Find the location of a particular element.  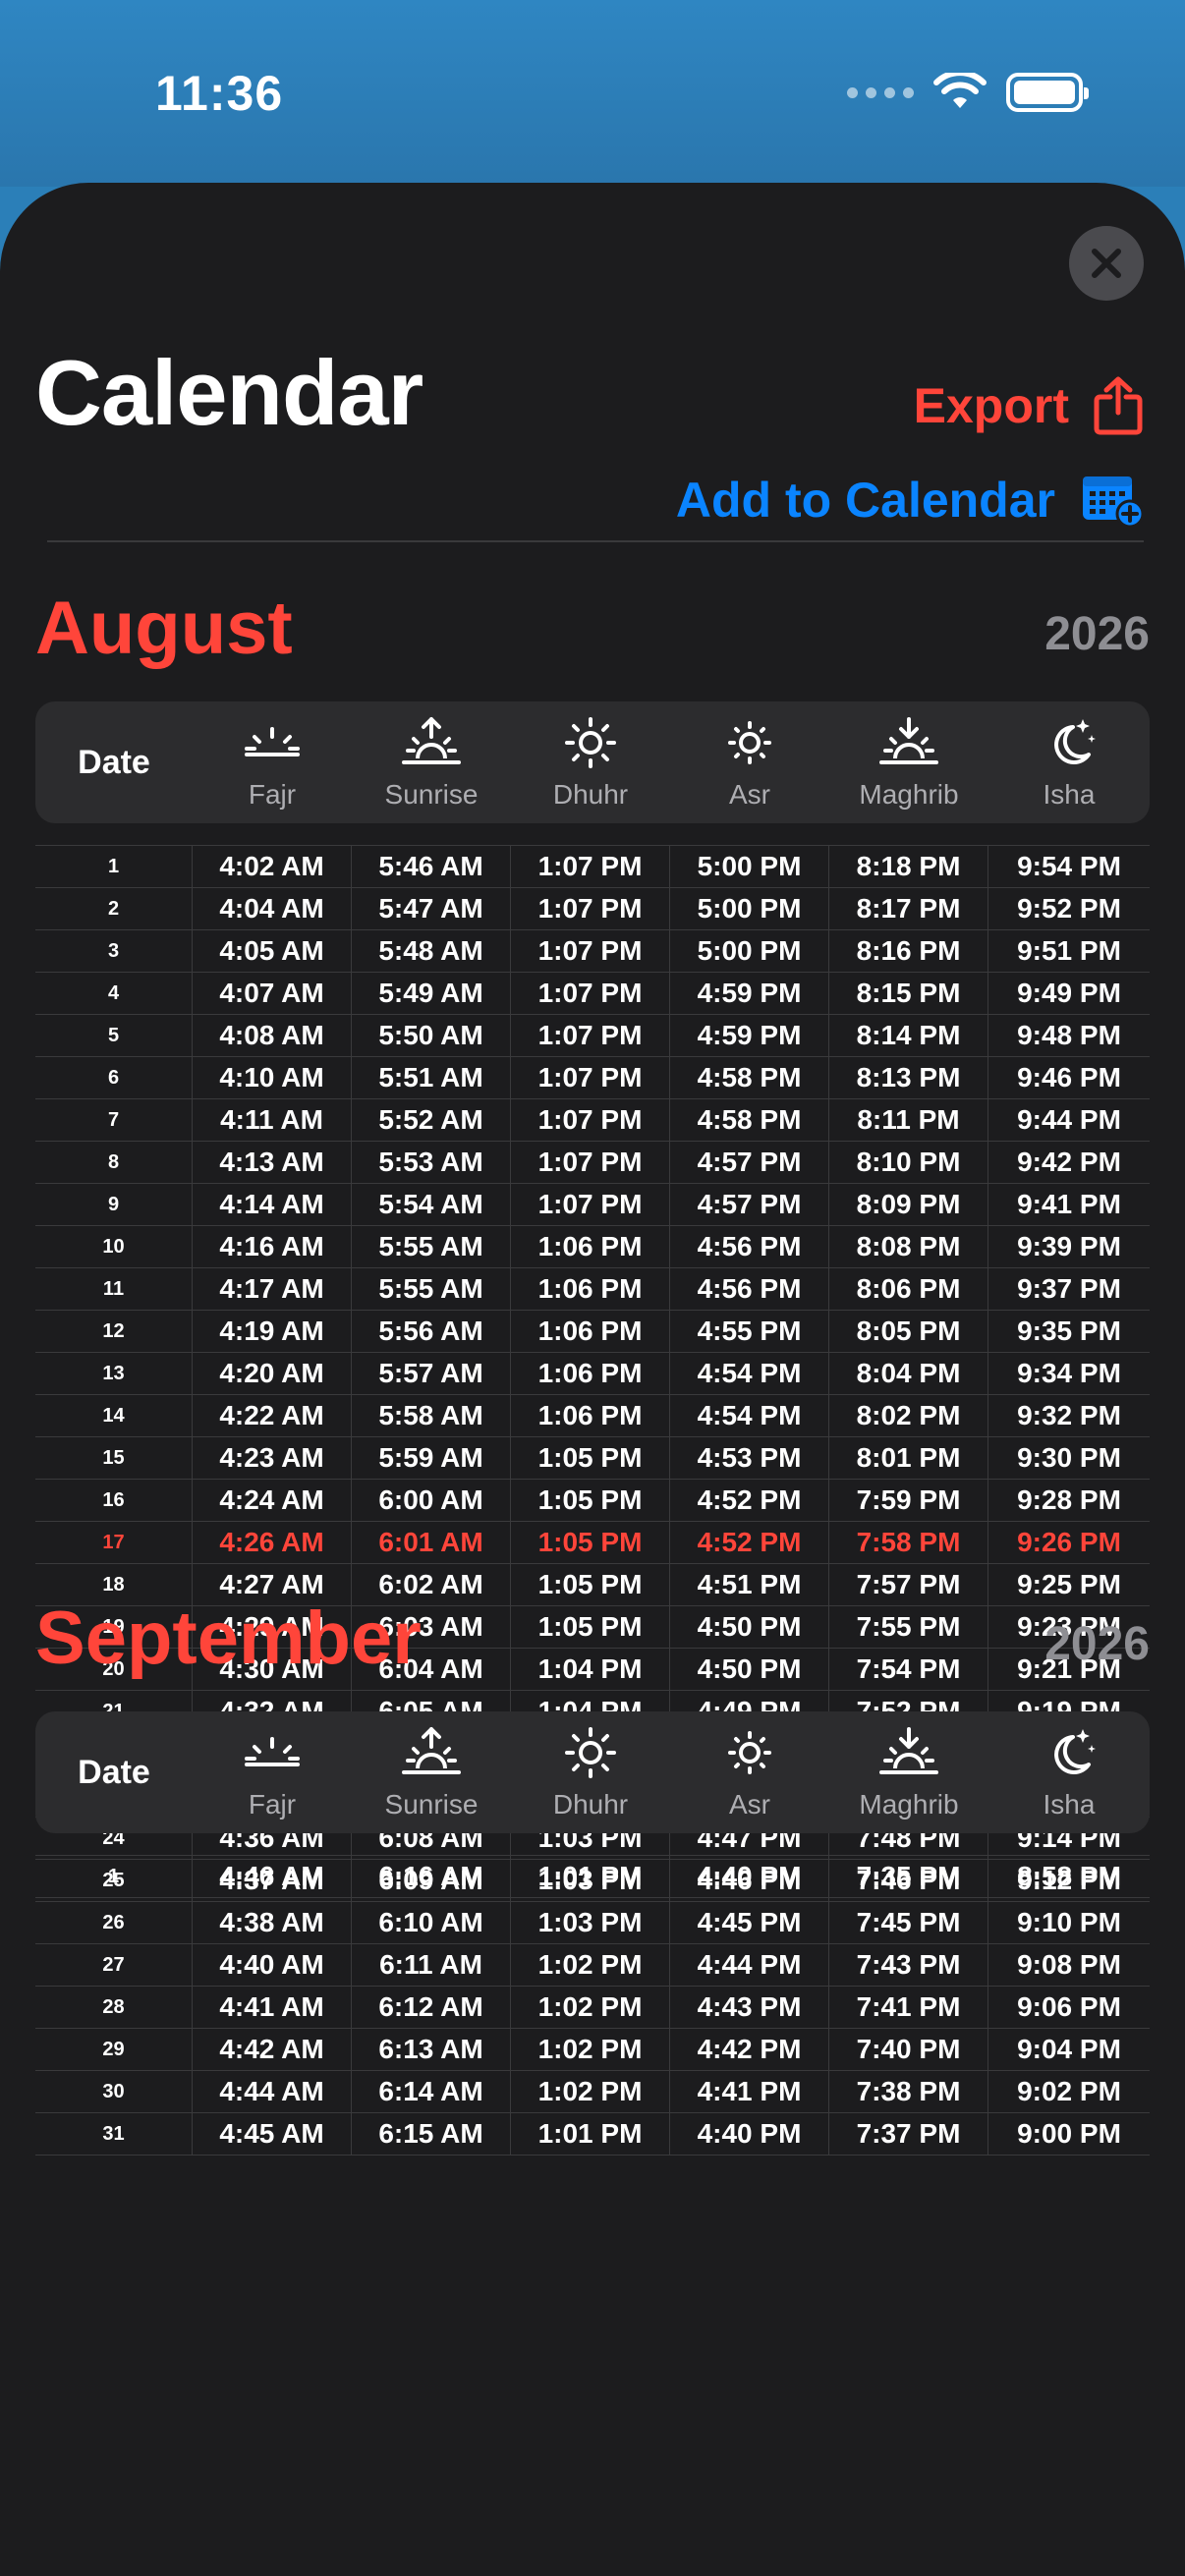

time-cell: 5:57 AM is located at coordinates (432, 1374).